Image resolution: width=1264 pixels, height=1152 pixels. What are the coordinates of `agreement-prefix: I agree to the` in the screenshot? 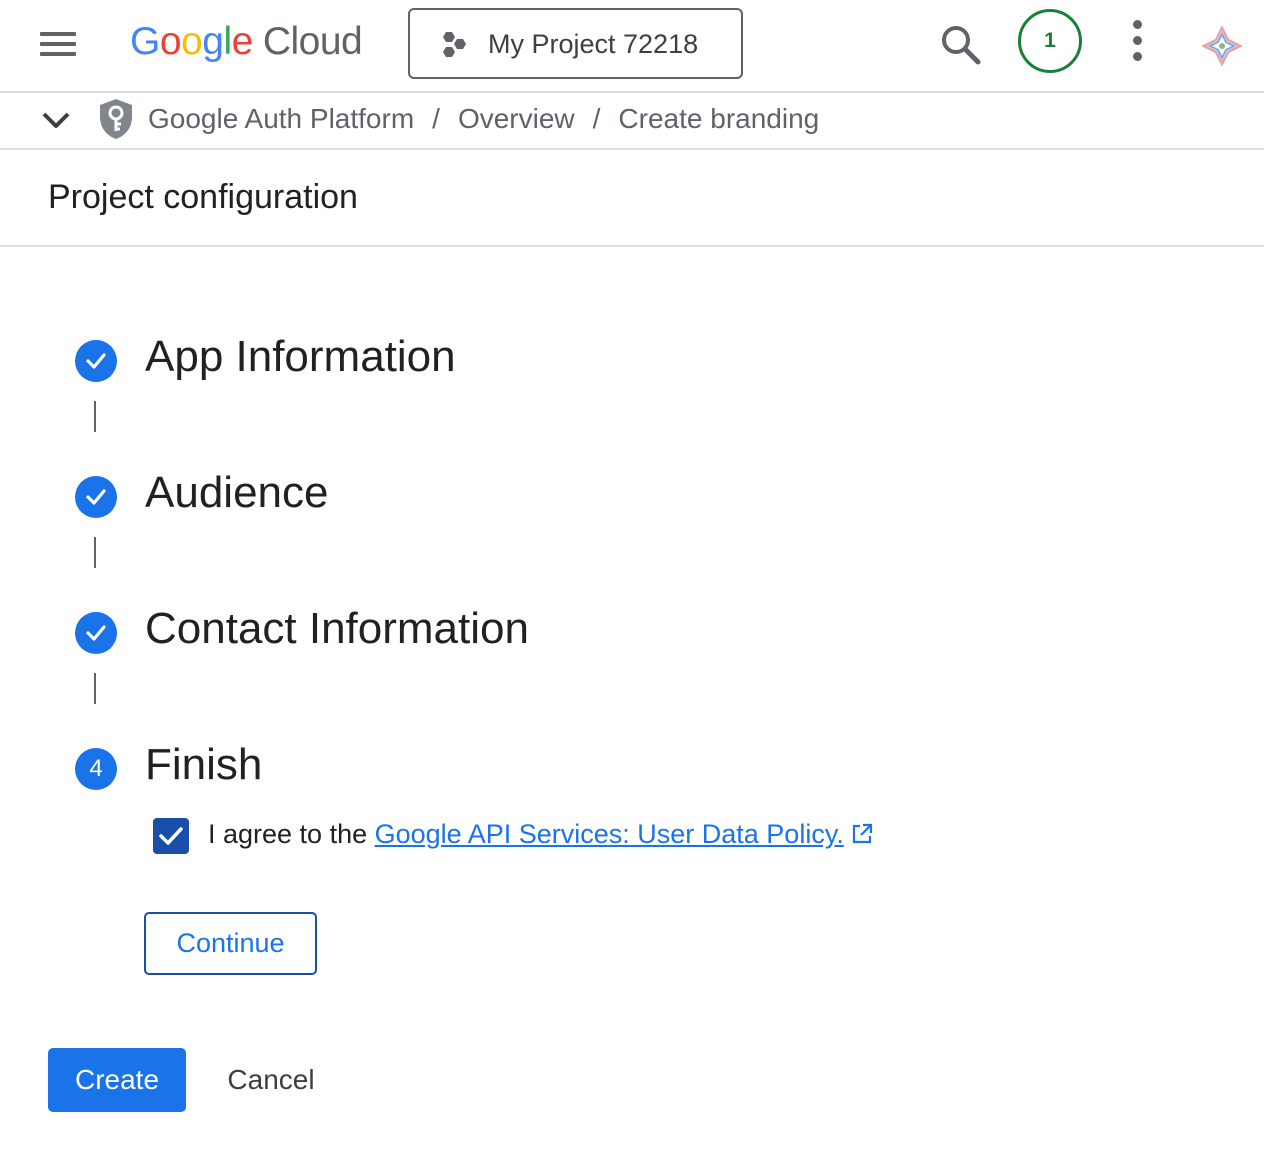 It's located at (291, 834).